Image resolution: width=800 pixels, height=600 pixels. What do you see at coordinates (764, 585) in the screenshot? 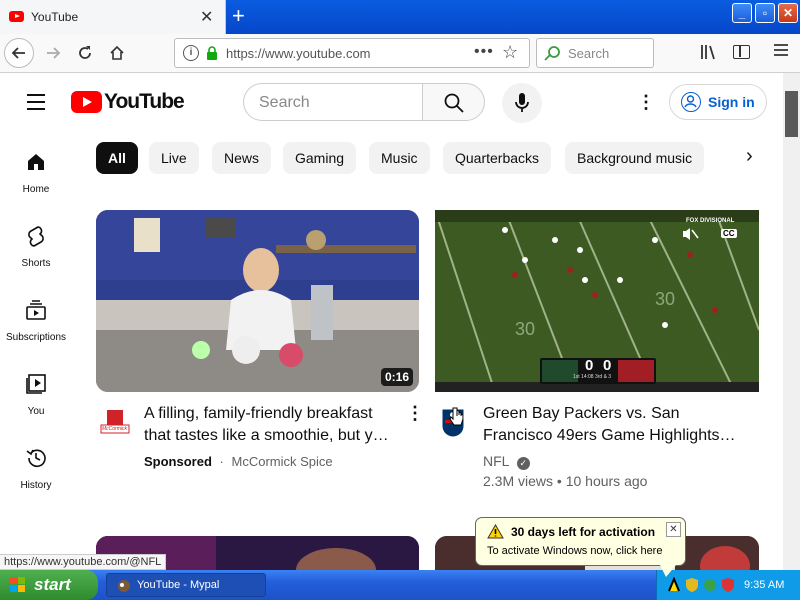
I see `taskbar-clock: 9:35 AM` at bounding box center [764, 585].